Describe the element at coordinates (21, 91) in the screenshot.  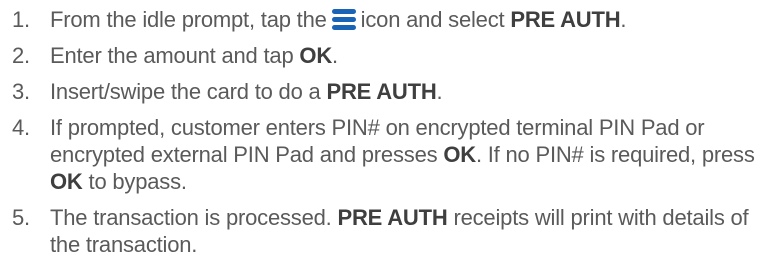
I see `step-number: 3.` at that location.